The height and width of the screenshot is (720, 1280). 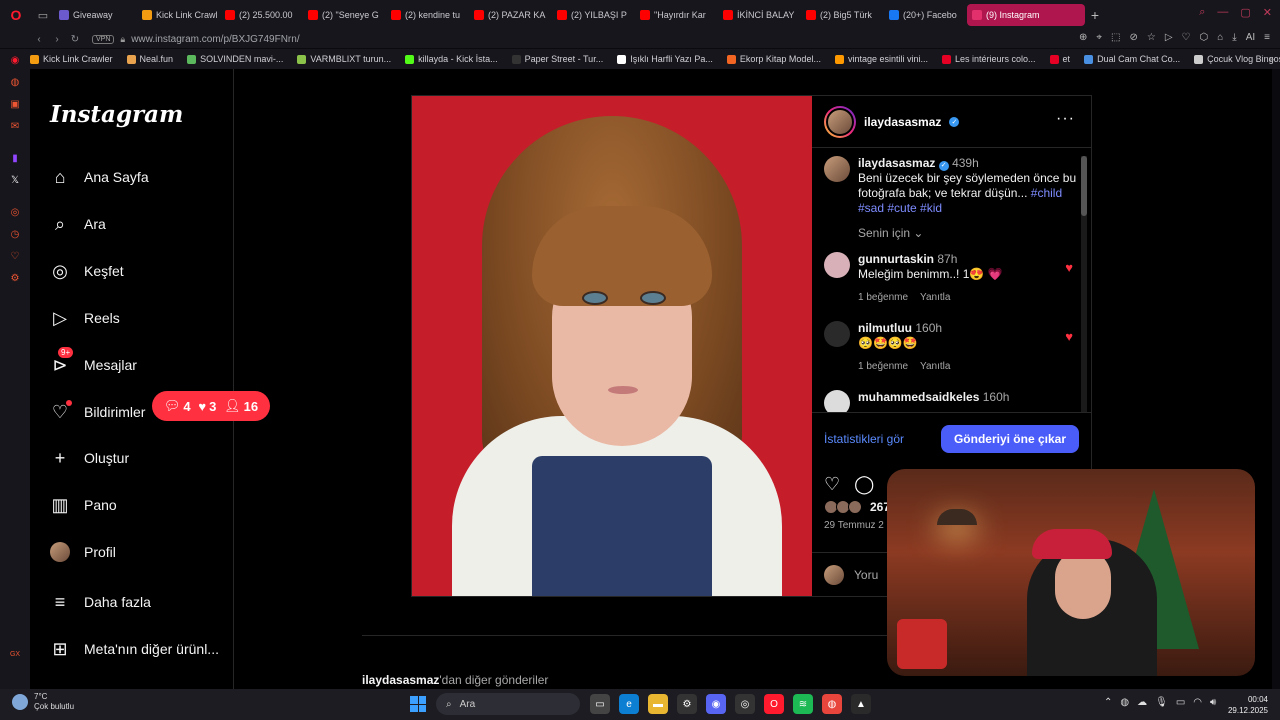 I want to click on aria-icon: ◉, so click(x=15, y=61).